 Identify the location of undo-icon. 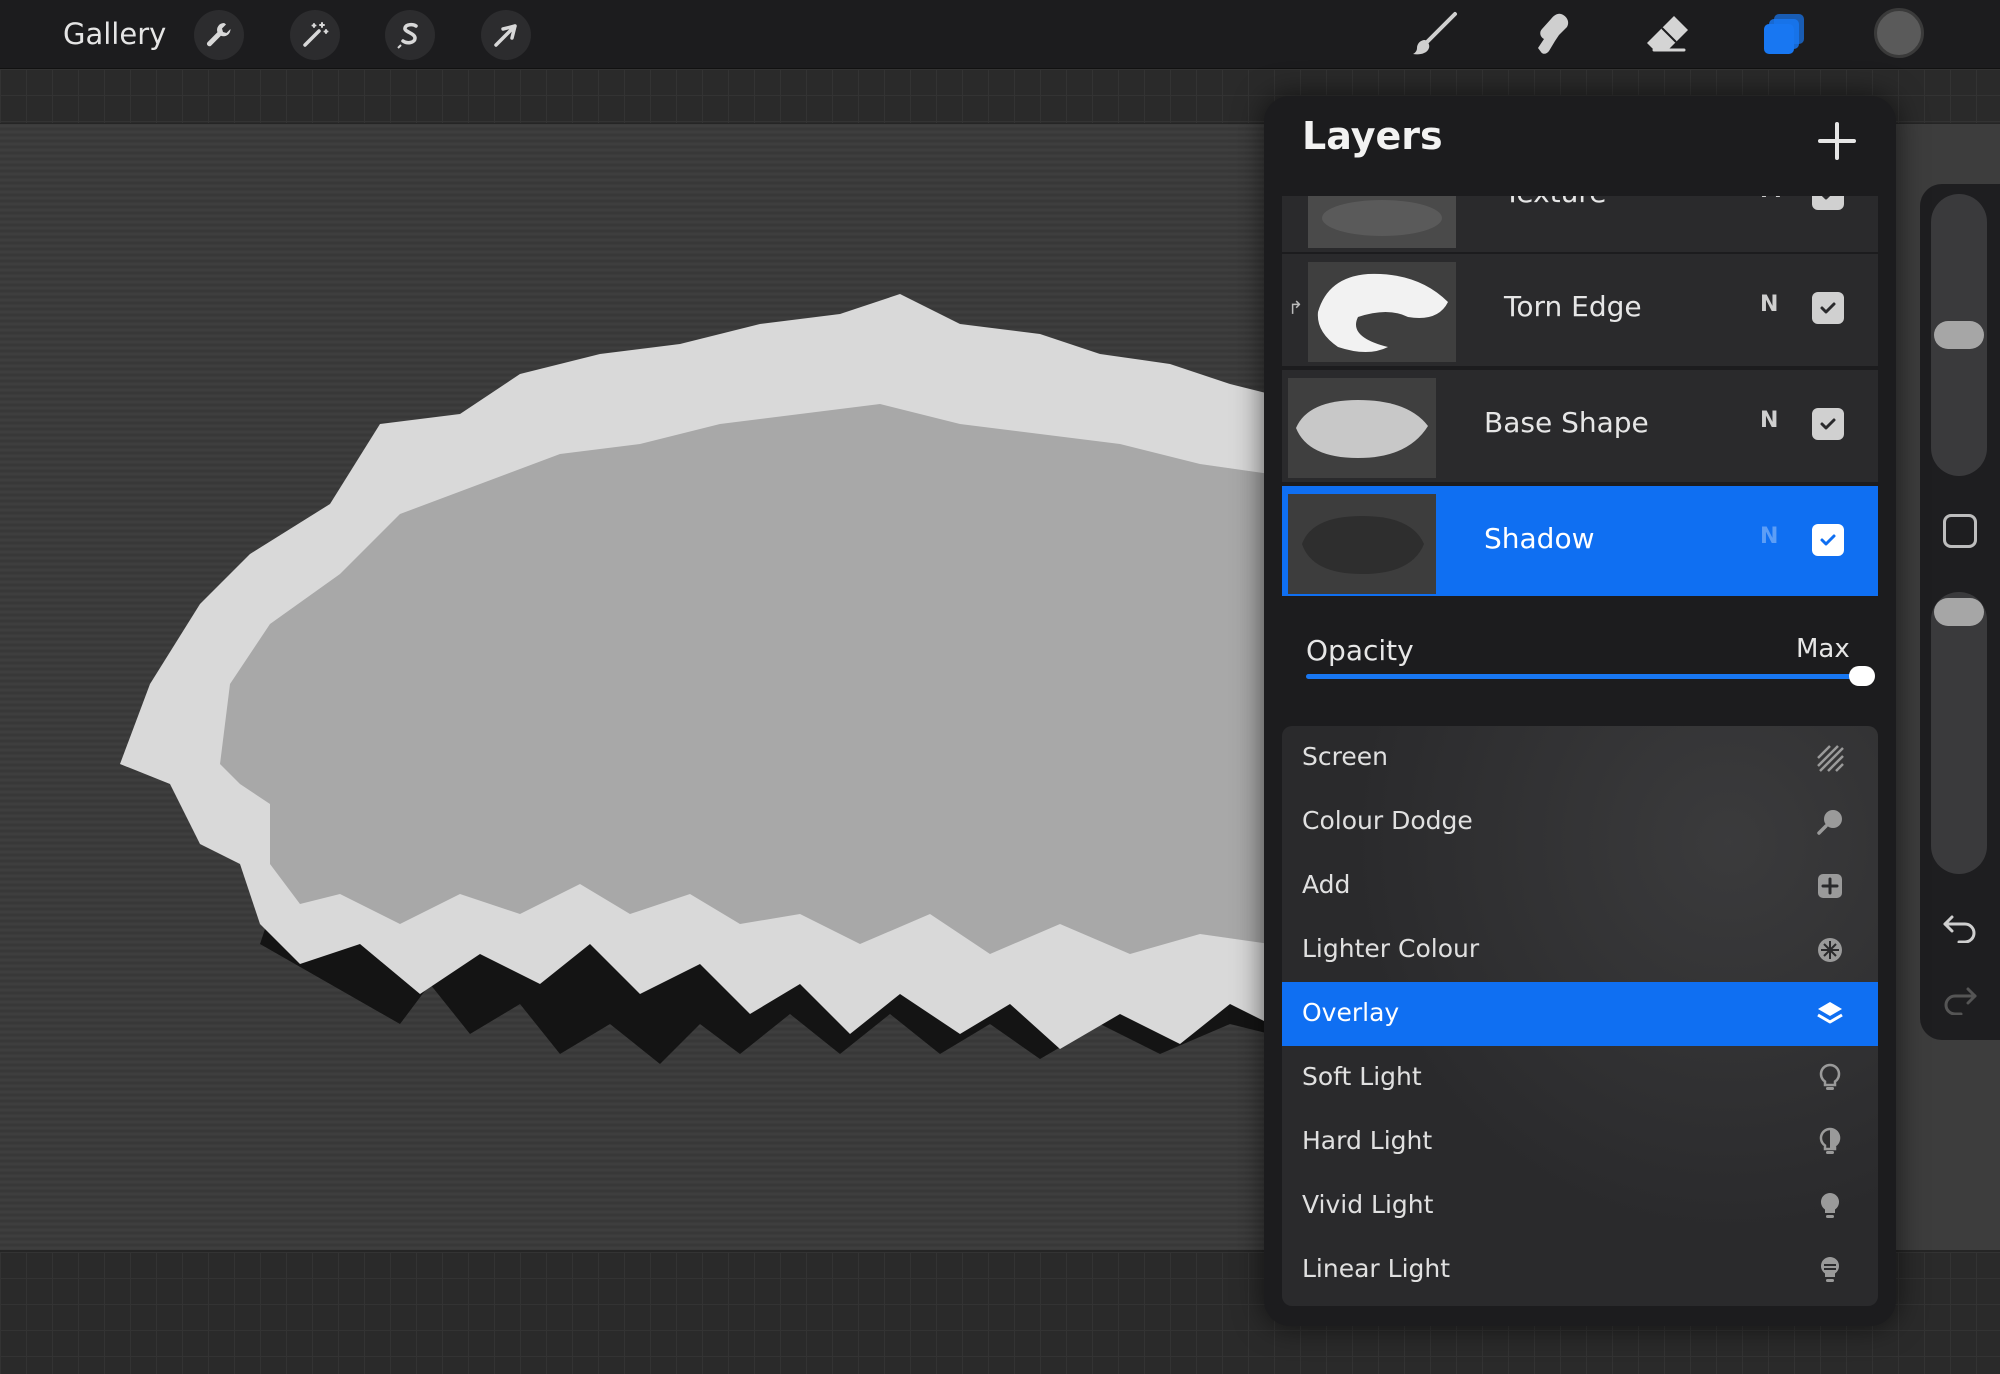
(1960, 928).